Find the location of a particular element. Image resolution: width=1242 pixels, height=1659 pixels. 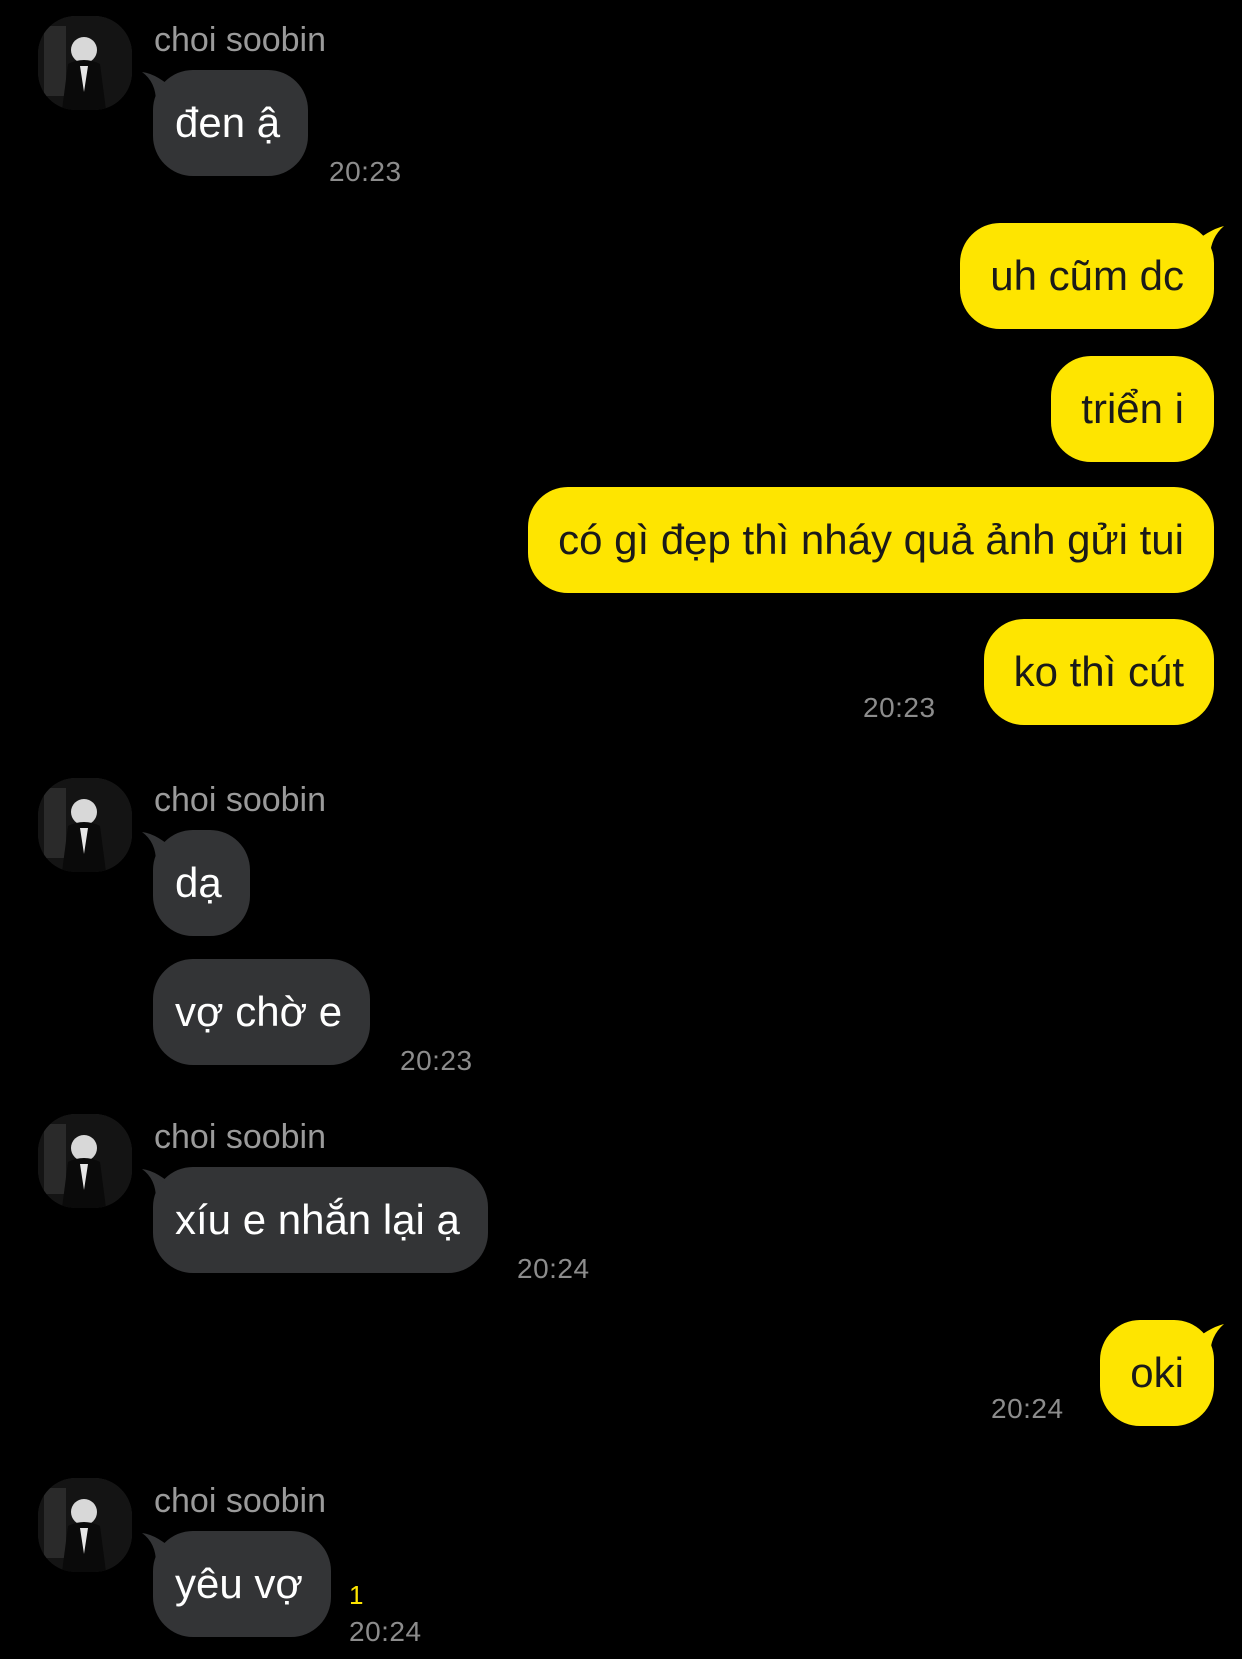

message-bubble: yêu vợ is located at coordinates (242, 1584).